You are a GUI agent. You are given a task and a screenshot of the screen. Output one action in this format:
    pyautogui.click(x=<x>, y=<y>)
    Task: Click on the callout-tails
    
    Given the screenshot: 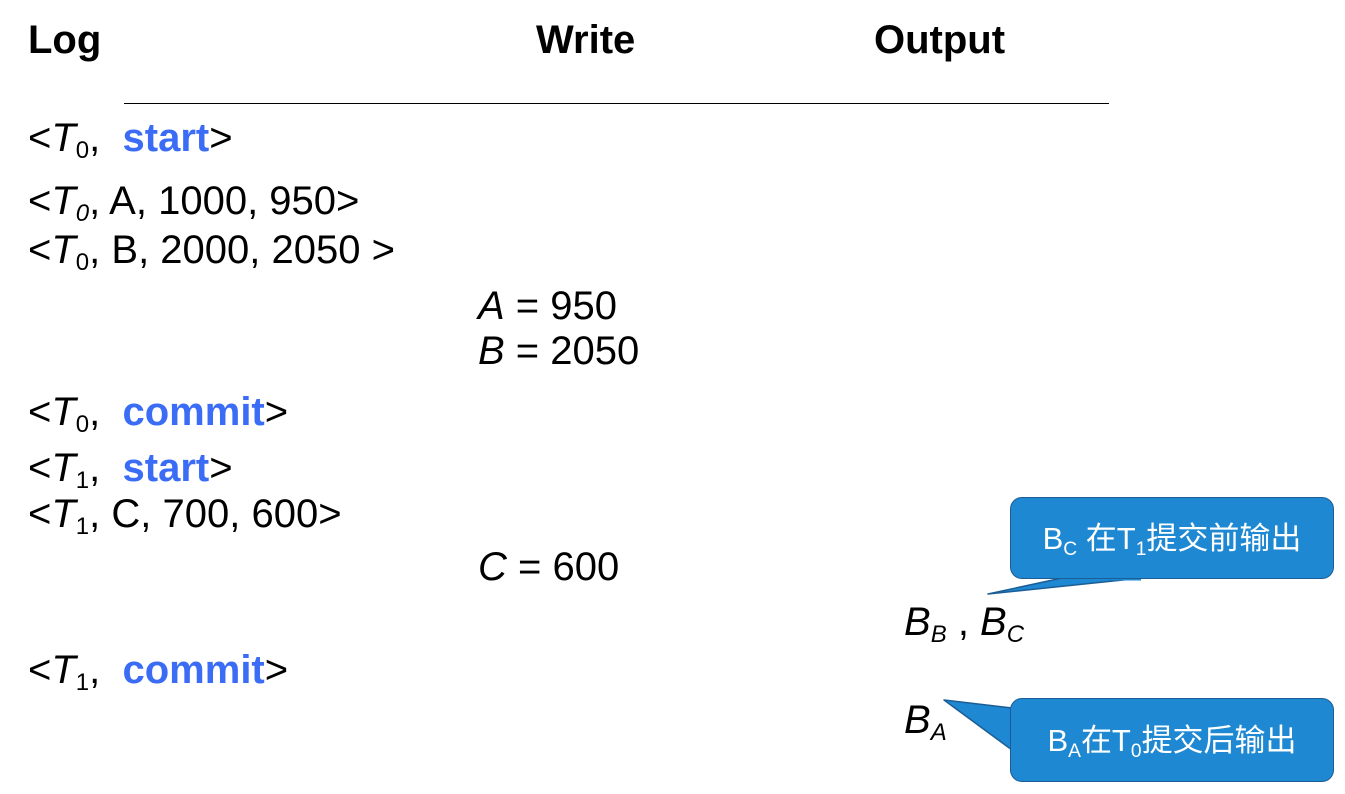 What is the action you would take?
    pyautogui.click(x=1043, y=664)
    